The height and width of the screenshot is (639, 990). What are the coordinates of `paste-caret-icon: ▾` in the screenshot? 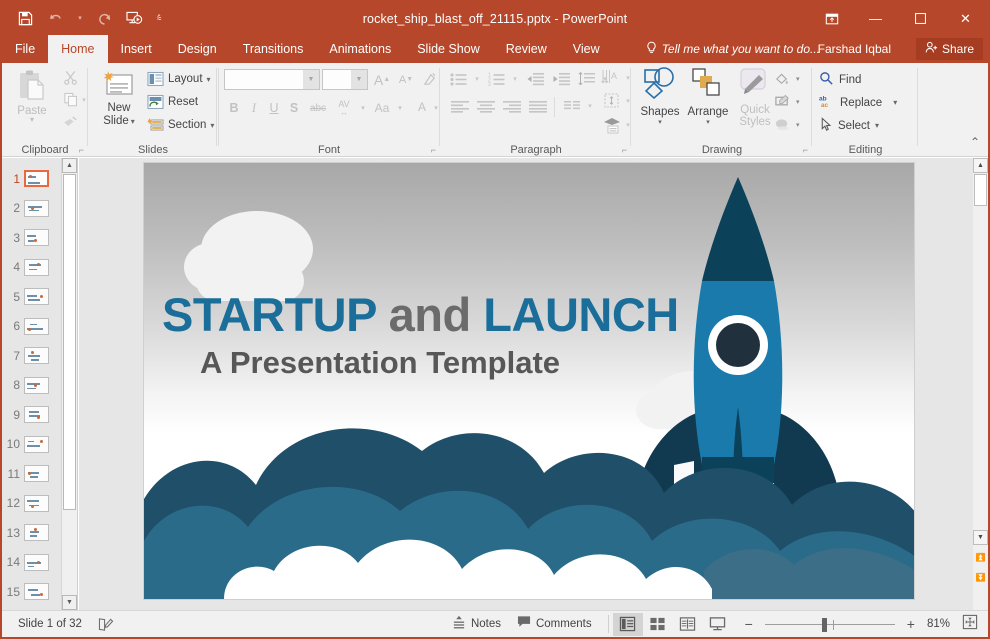 It's located at (32, 120).